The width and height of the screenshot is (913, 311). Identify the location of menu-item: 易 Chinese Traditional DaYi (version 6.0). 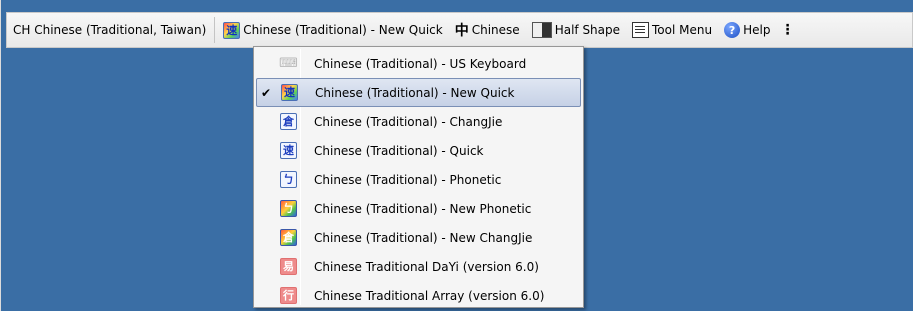
(418, 266).